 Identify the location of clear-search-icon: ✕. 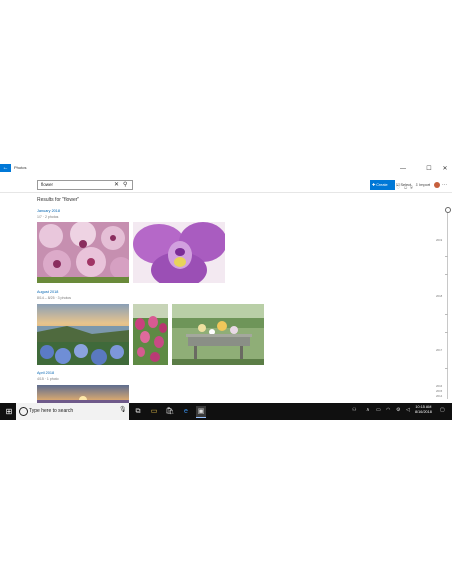
(116, 185).